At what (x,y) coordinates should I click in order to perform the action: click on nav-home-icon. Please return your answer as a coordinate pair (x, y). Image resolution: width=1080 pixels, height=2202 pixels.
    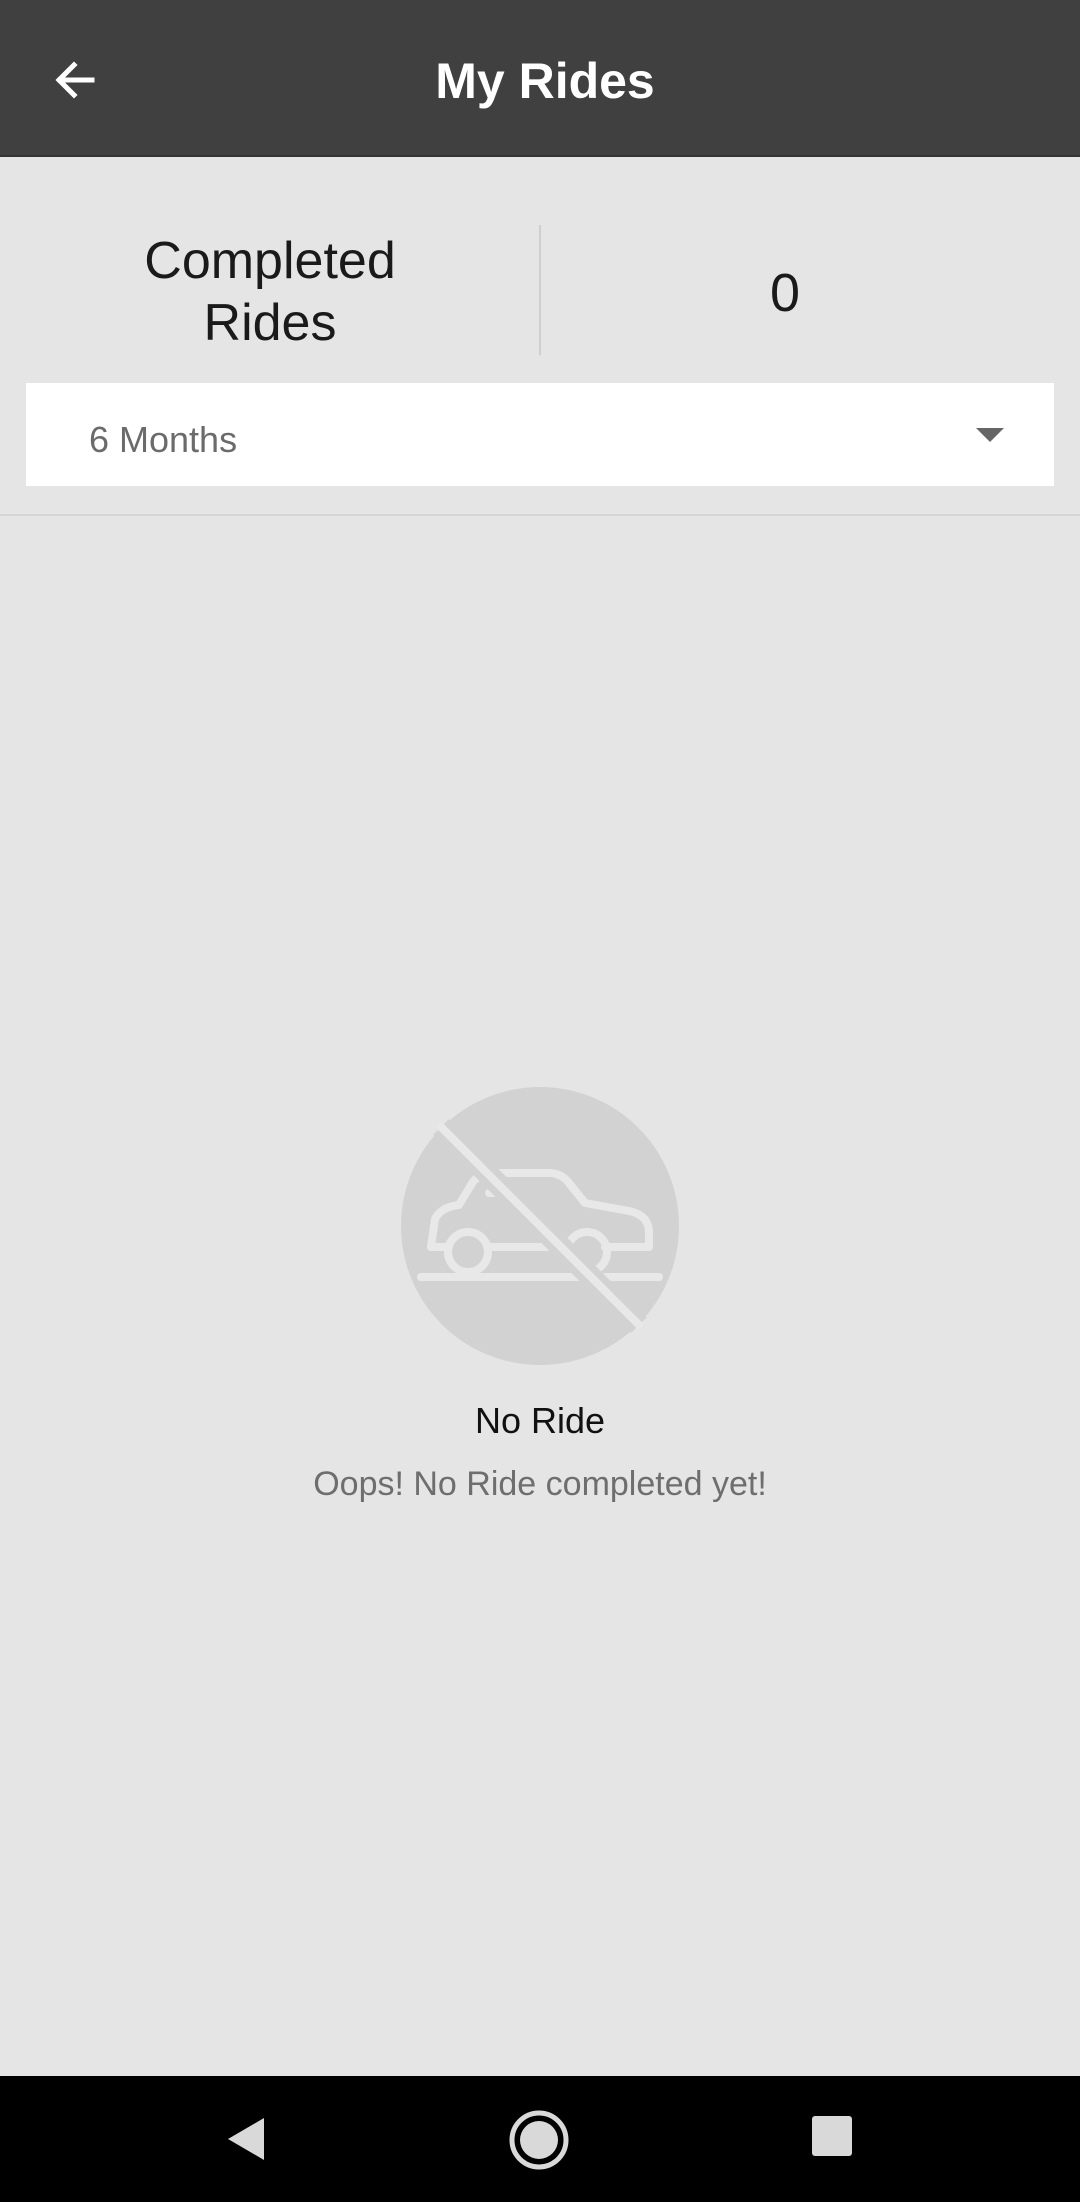
    Looking at the image, I should click on (539, 2140).